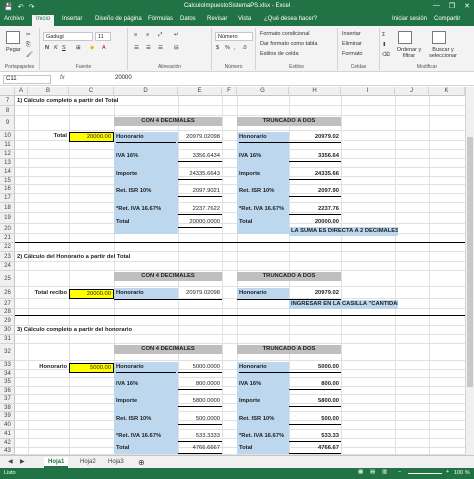  I want to click on zoom-in-icon: +, so click(447, 472).